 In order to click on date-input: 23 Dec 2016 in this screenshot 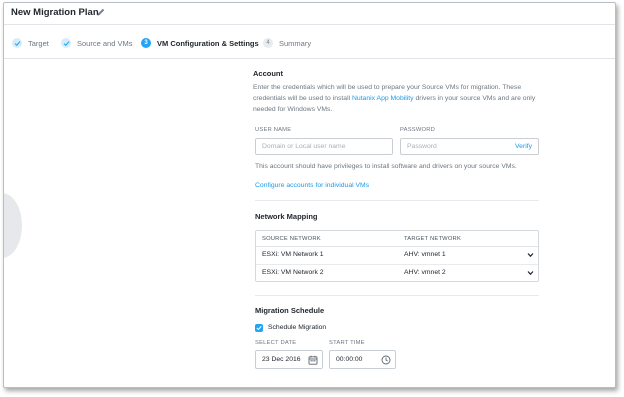, I will do `click(289, 359)`.